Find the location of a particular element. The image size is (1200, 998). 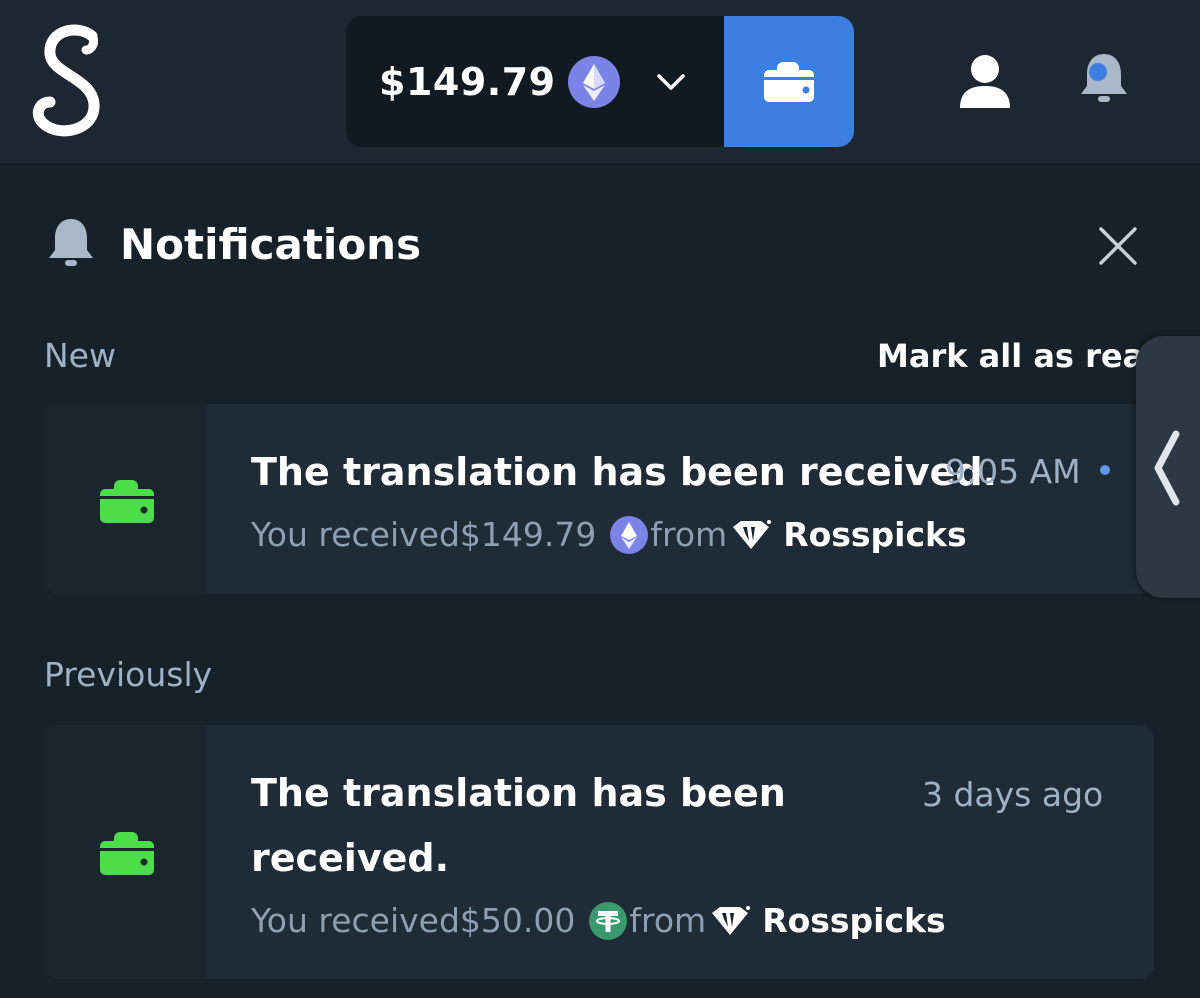

chevron-down-icon is located at coordinates (670, 81).